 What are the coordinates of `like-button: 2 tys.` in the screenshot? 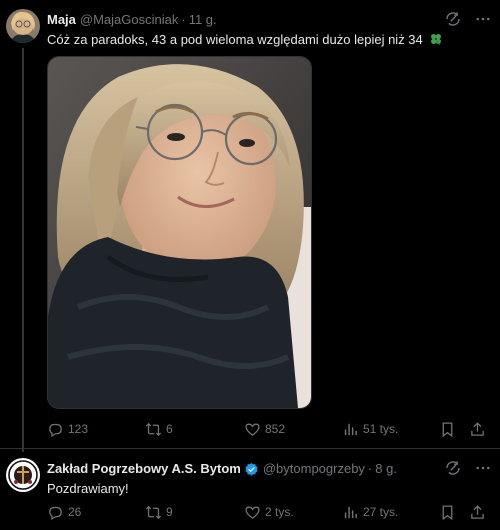 It's located at (269, 512).